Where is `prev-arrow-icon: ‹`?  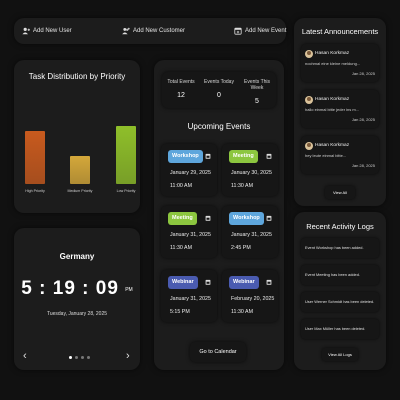 prev-arrow-icon: ‹ is located at coordinates (25, 356).